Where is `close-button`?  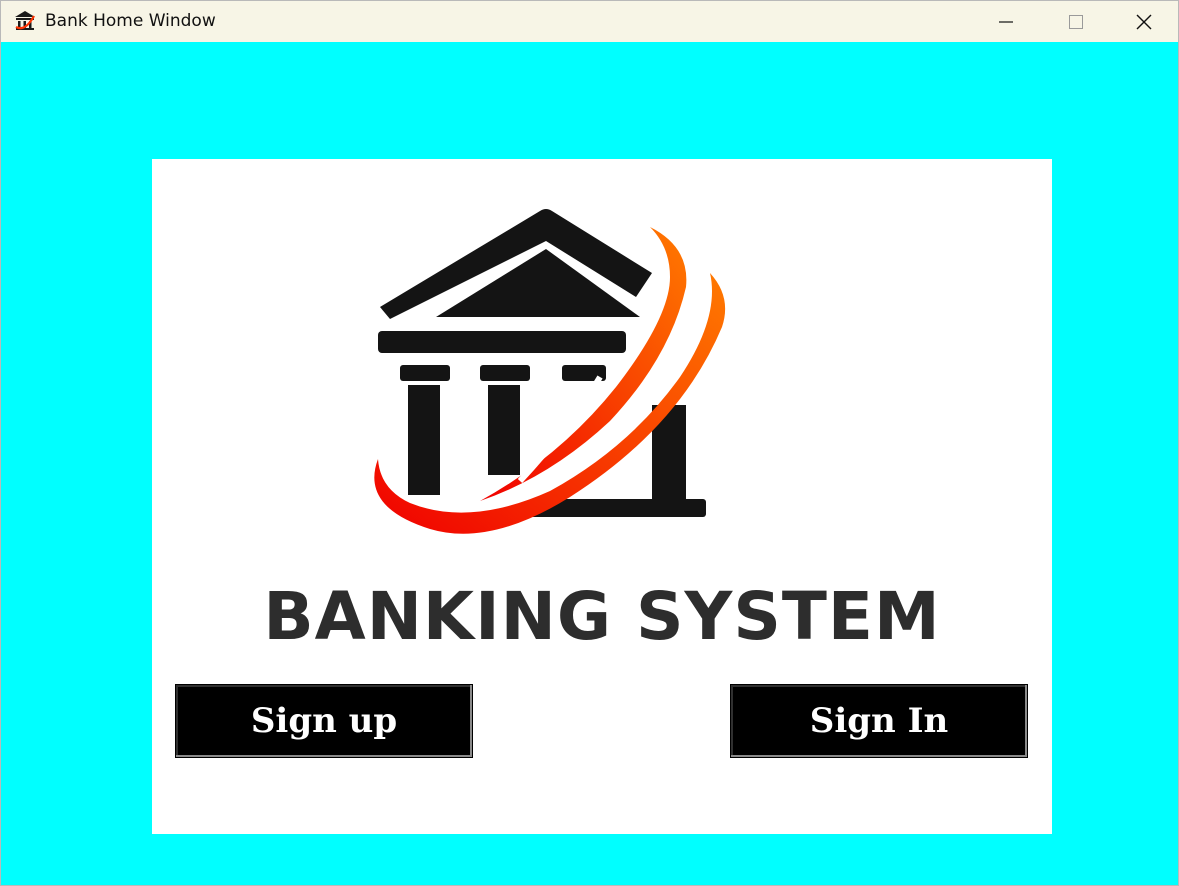
close-button is located at coordinates (1143, 21).